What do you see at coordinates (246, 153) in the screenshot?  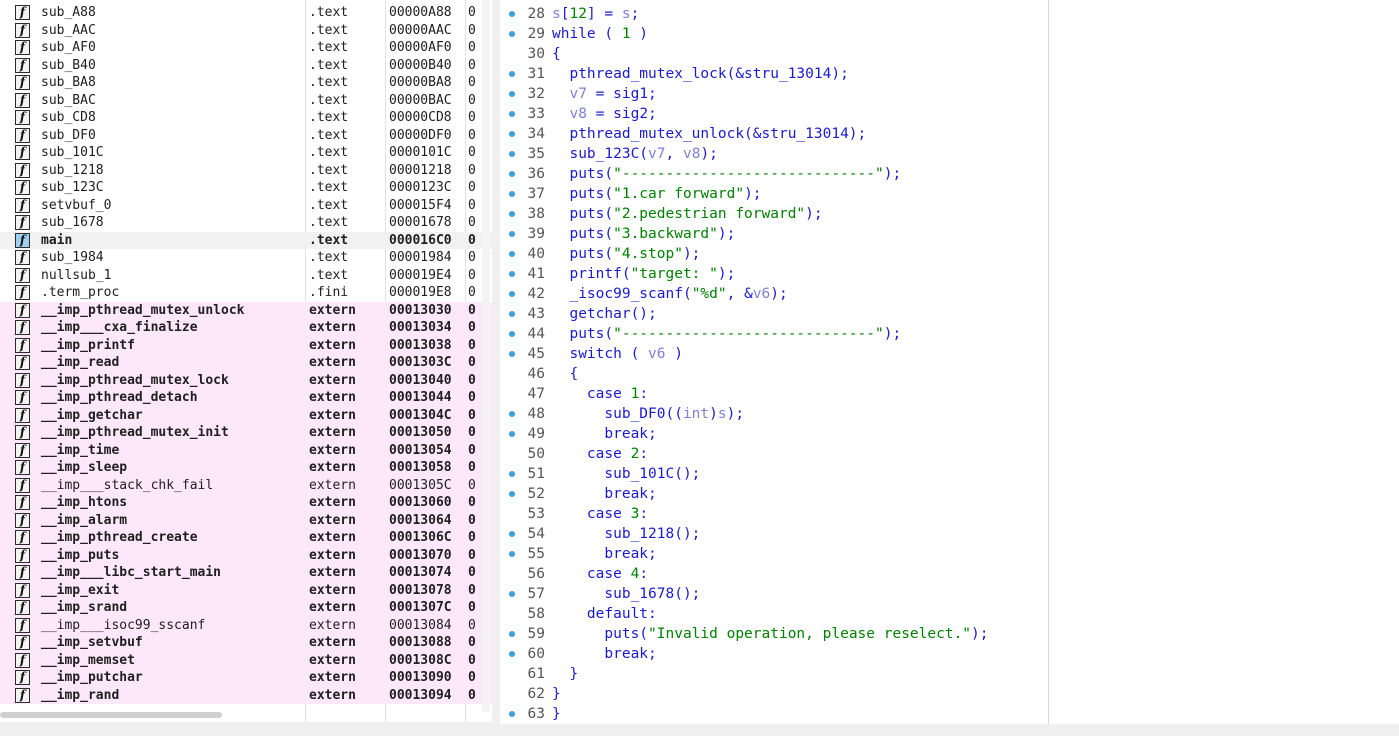 I see `function-row: f sub_101C .text 0000101C 0` at bounding box center [246, 153].